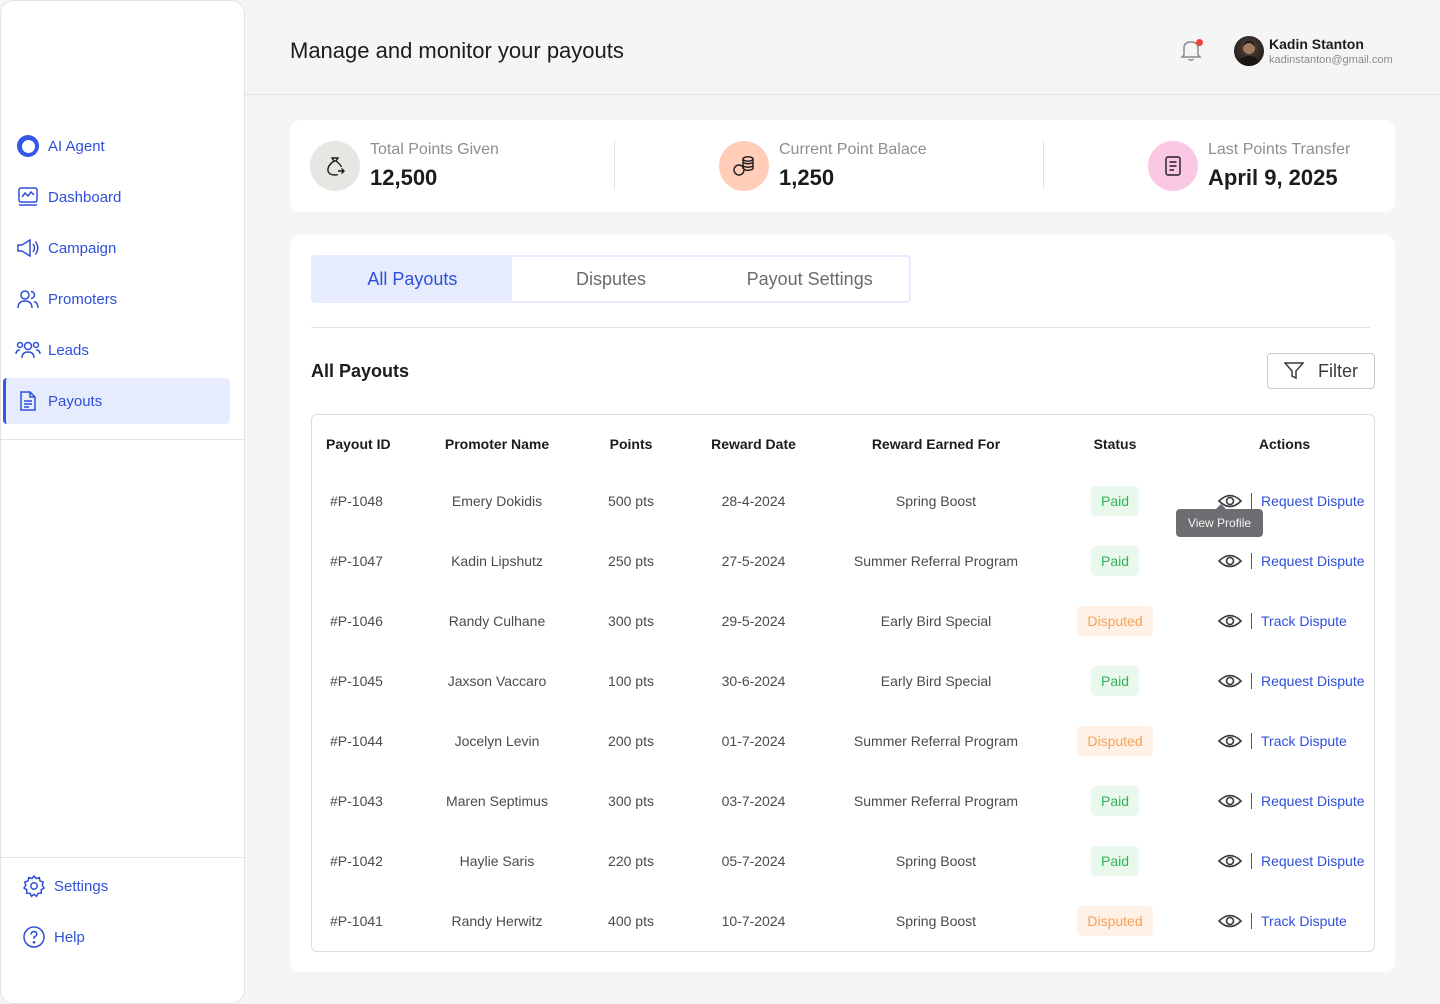 This screenshot has height=1004, width=1440. Describe the element at coordinates (356, 681) in the screenshot. I see `payout-id: #P-1045` at that location.